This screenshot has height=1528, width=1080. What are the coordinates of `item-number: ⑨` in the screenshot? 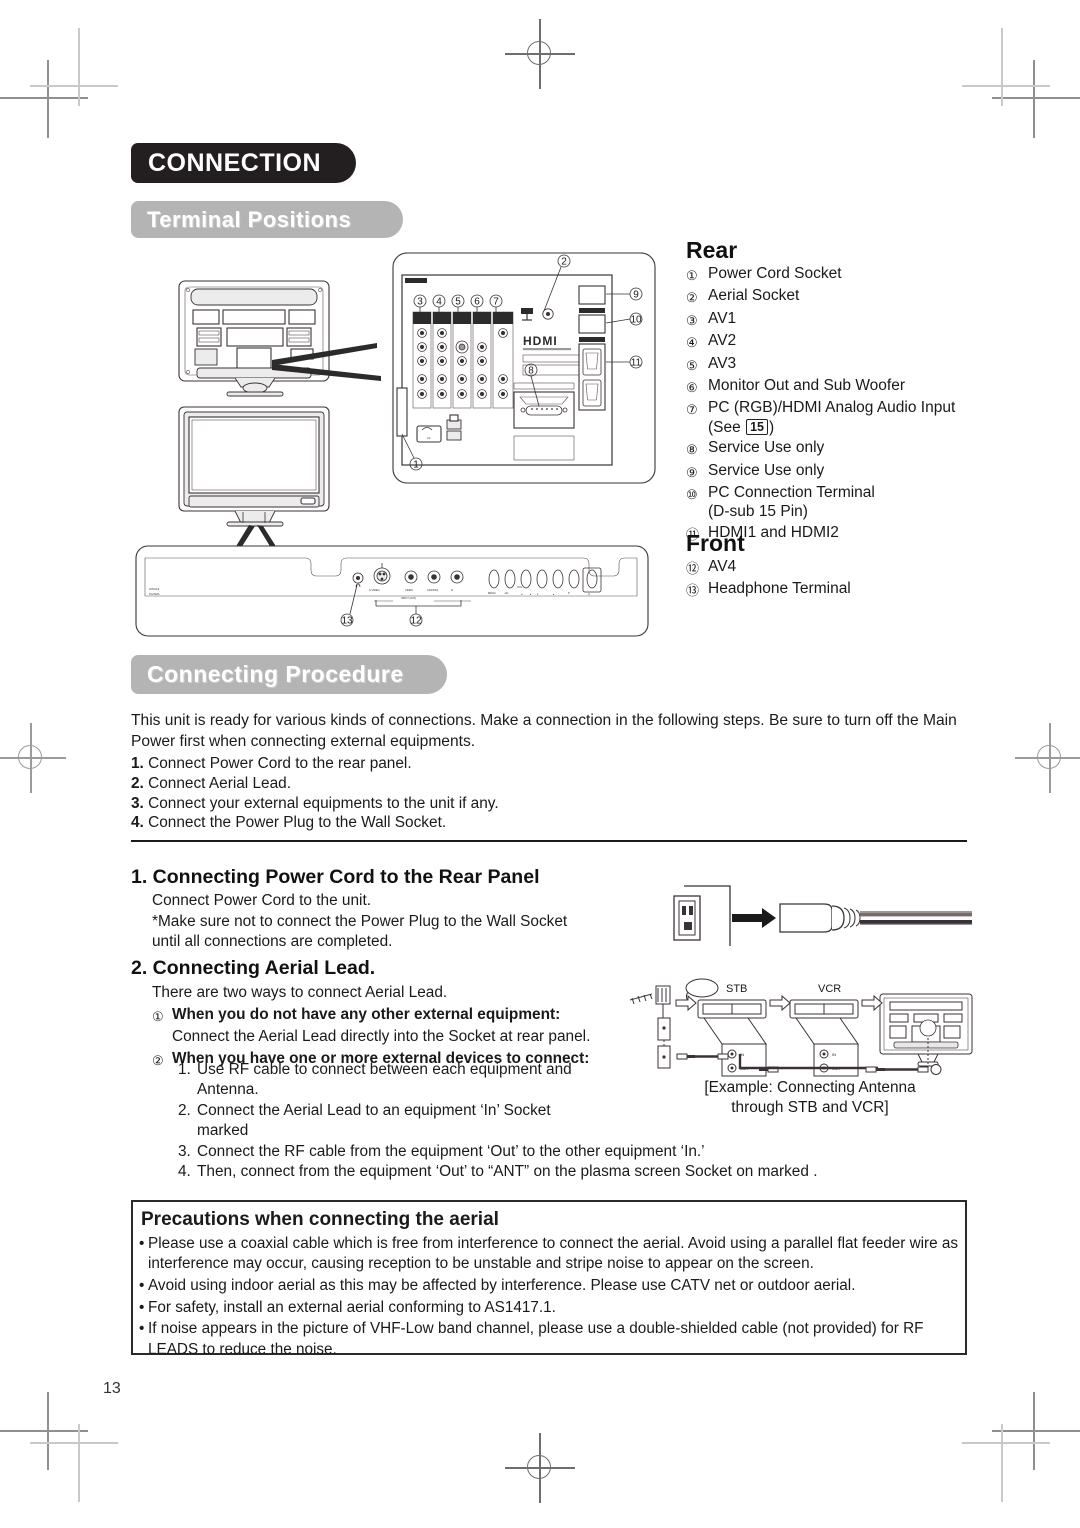 It's located at (692, 472).